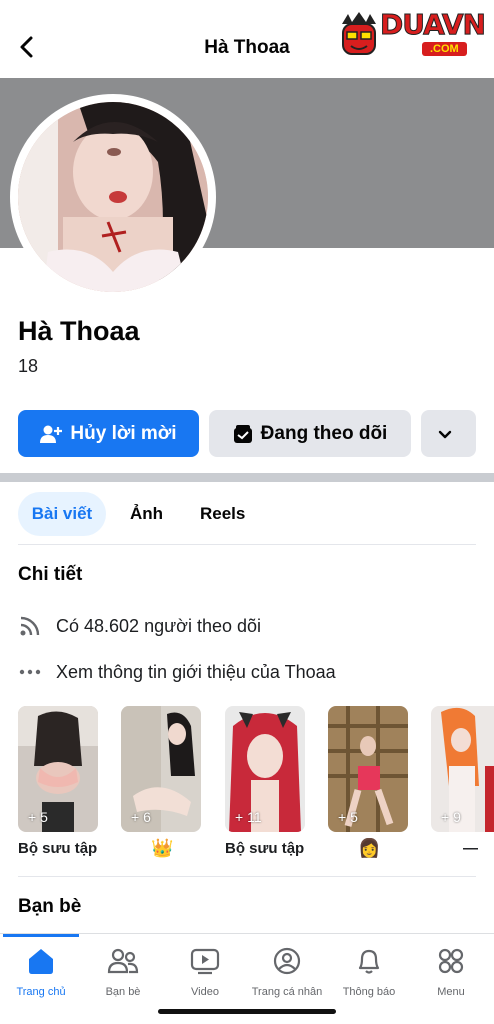 Image resolution: width=494 pixels, height=1024 pixels. I want to click on nav-profile: Trang cá nhân, so click(287, 971).